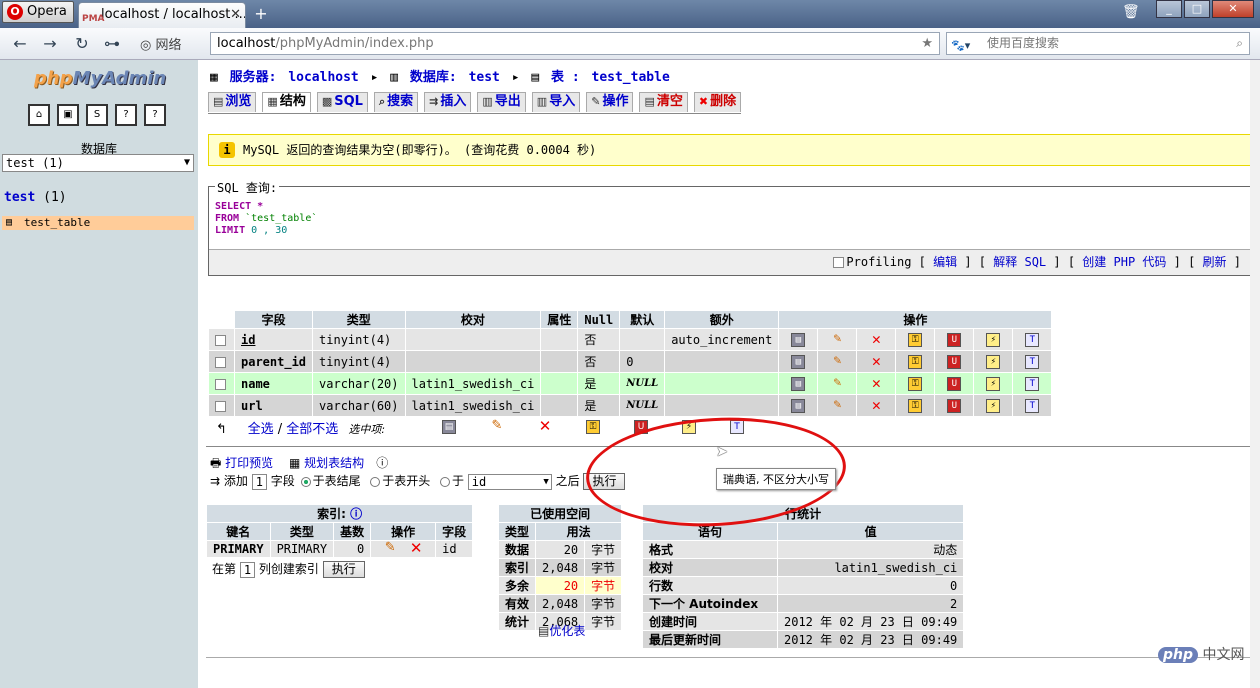 The height and width of the screenshot is (688, 1260). What do you see at coordinates (1233, 9) in the screenshot?
I see `close-window-icon: ✕` at bounding box center [1233, 9].